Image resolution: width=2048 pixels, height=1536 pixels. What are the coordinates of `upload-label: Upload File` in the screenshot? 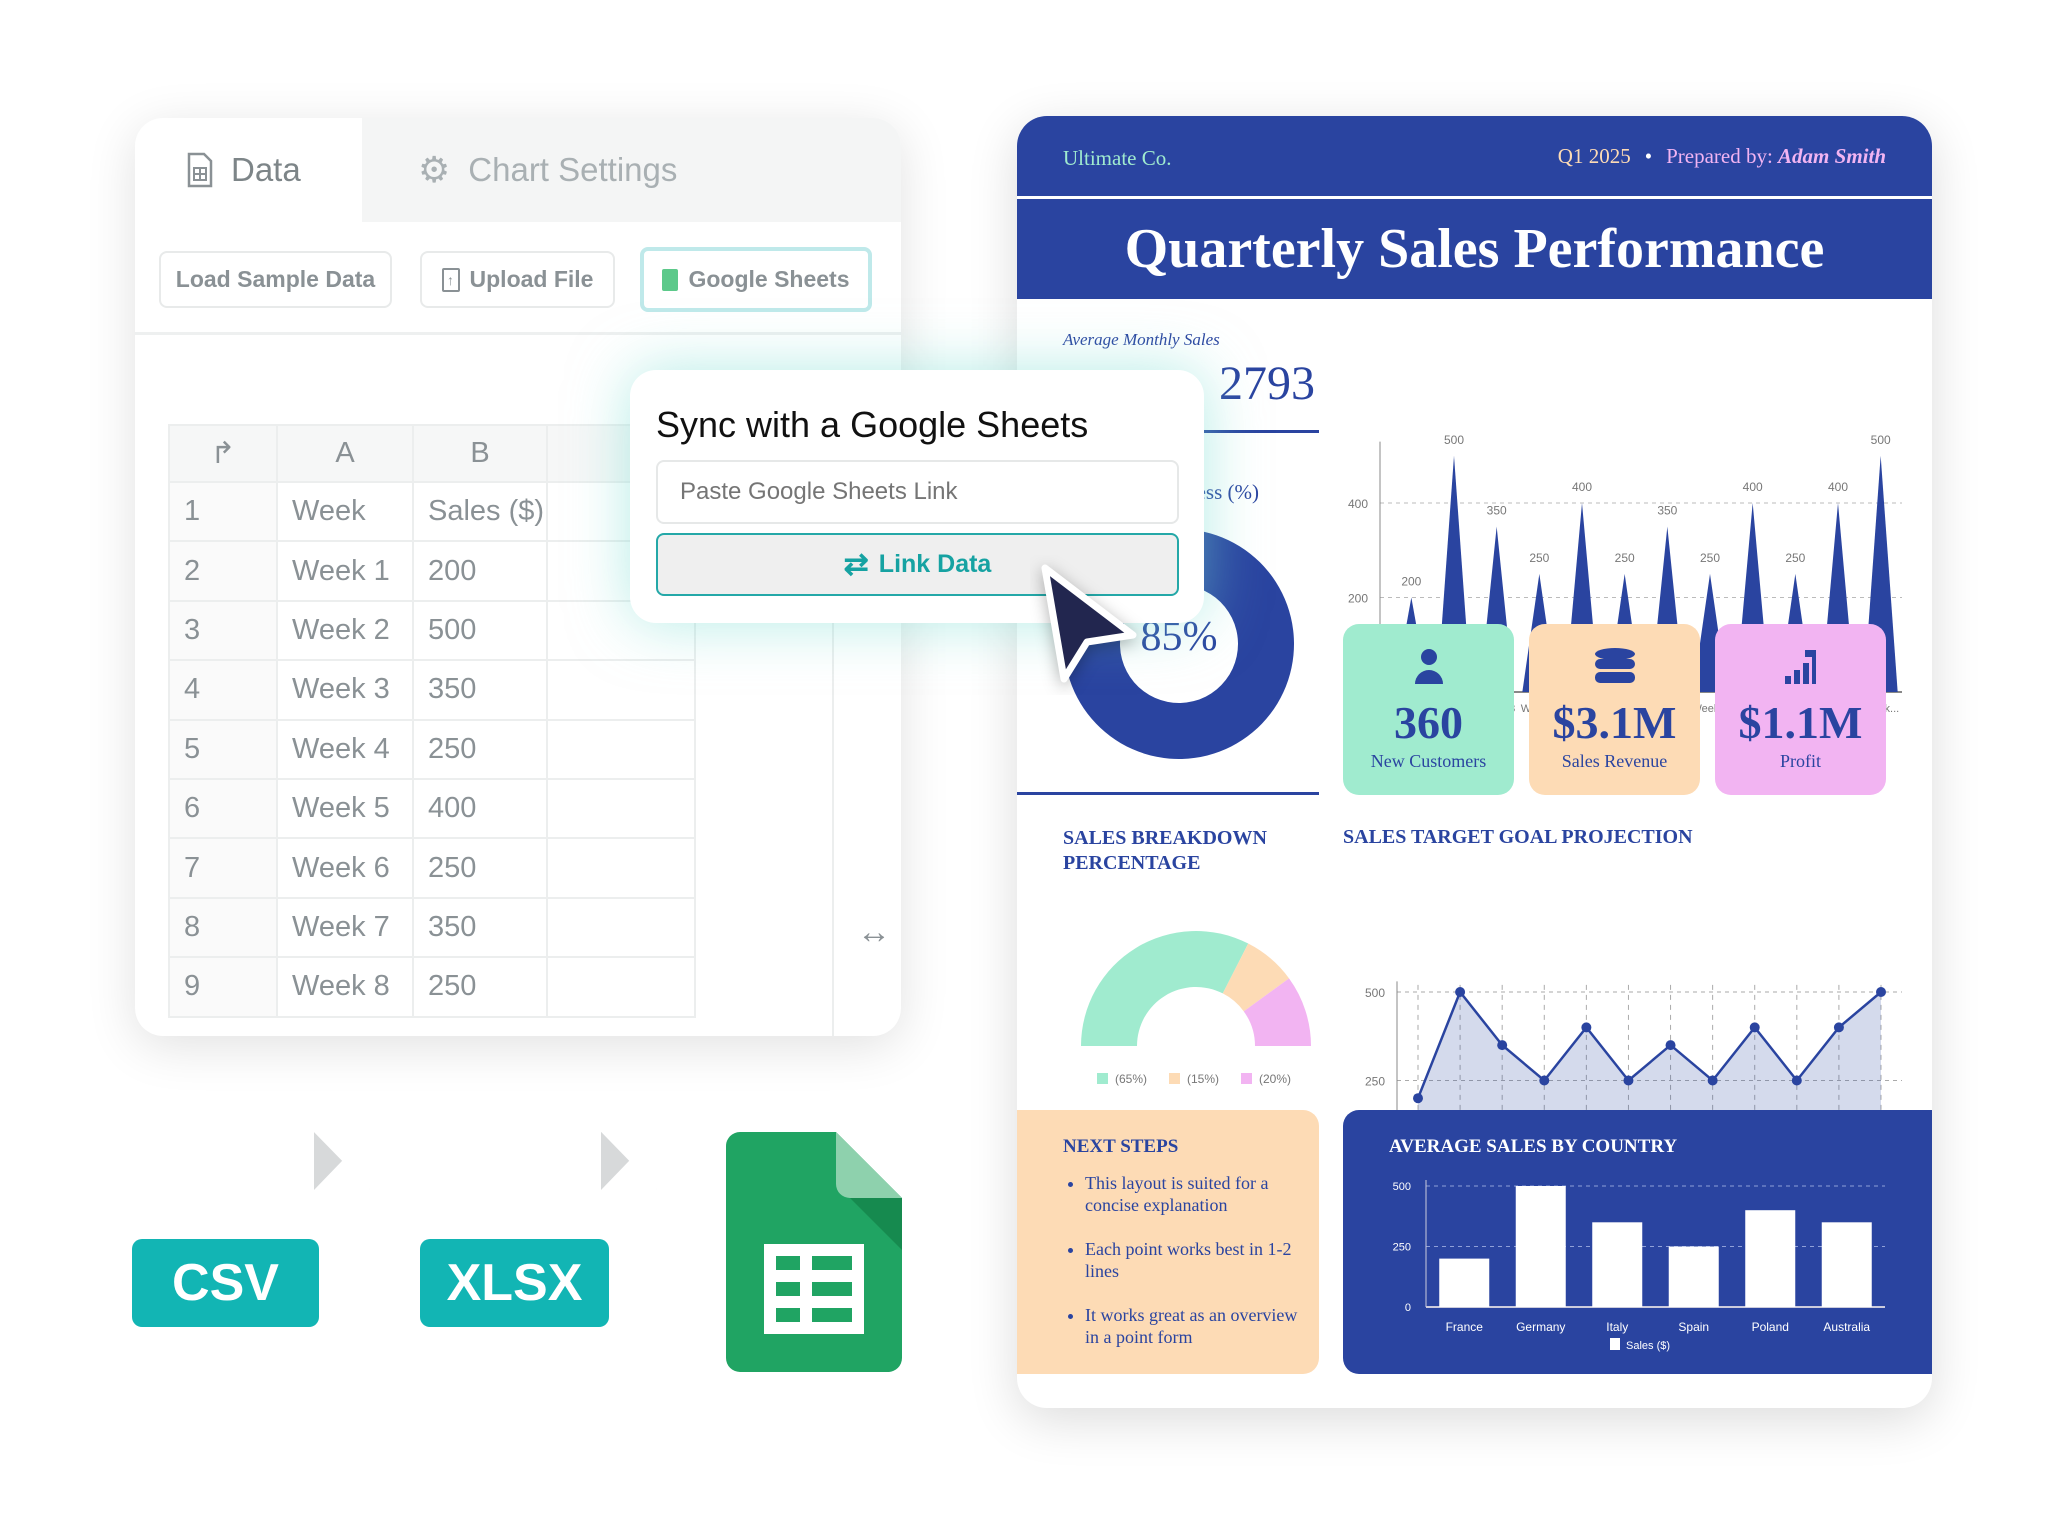 It's located at (531, 279).